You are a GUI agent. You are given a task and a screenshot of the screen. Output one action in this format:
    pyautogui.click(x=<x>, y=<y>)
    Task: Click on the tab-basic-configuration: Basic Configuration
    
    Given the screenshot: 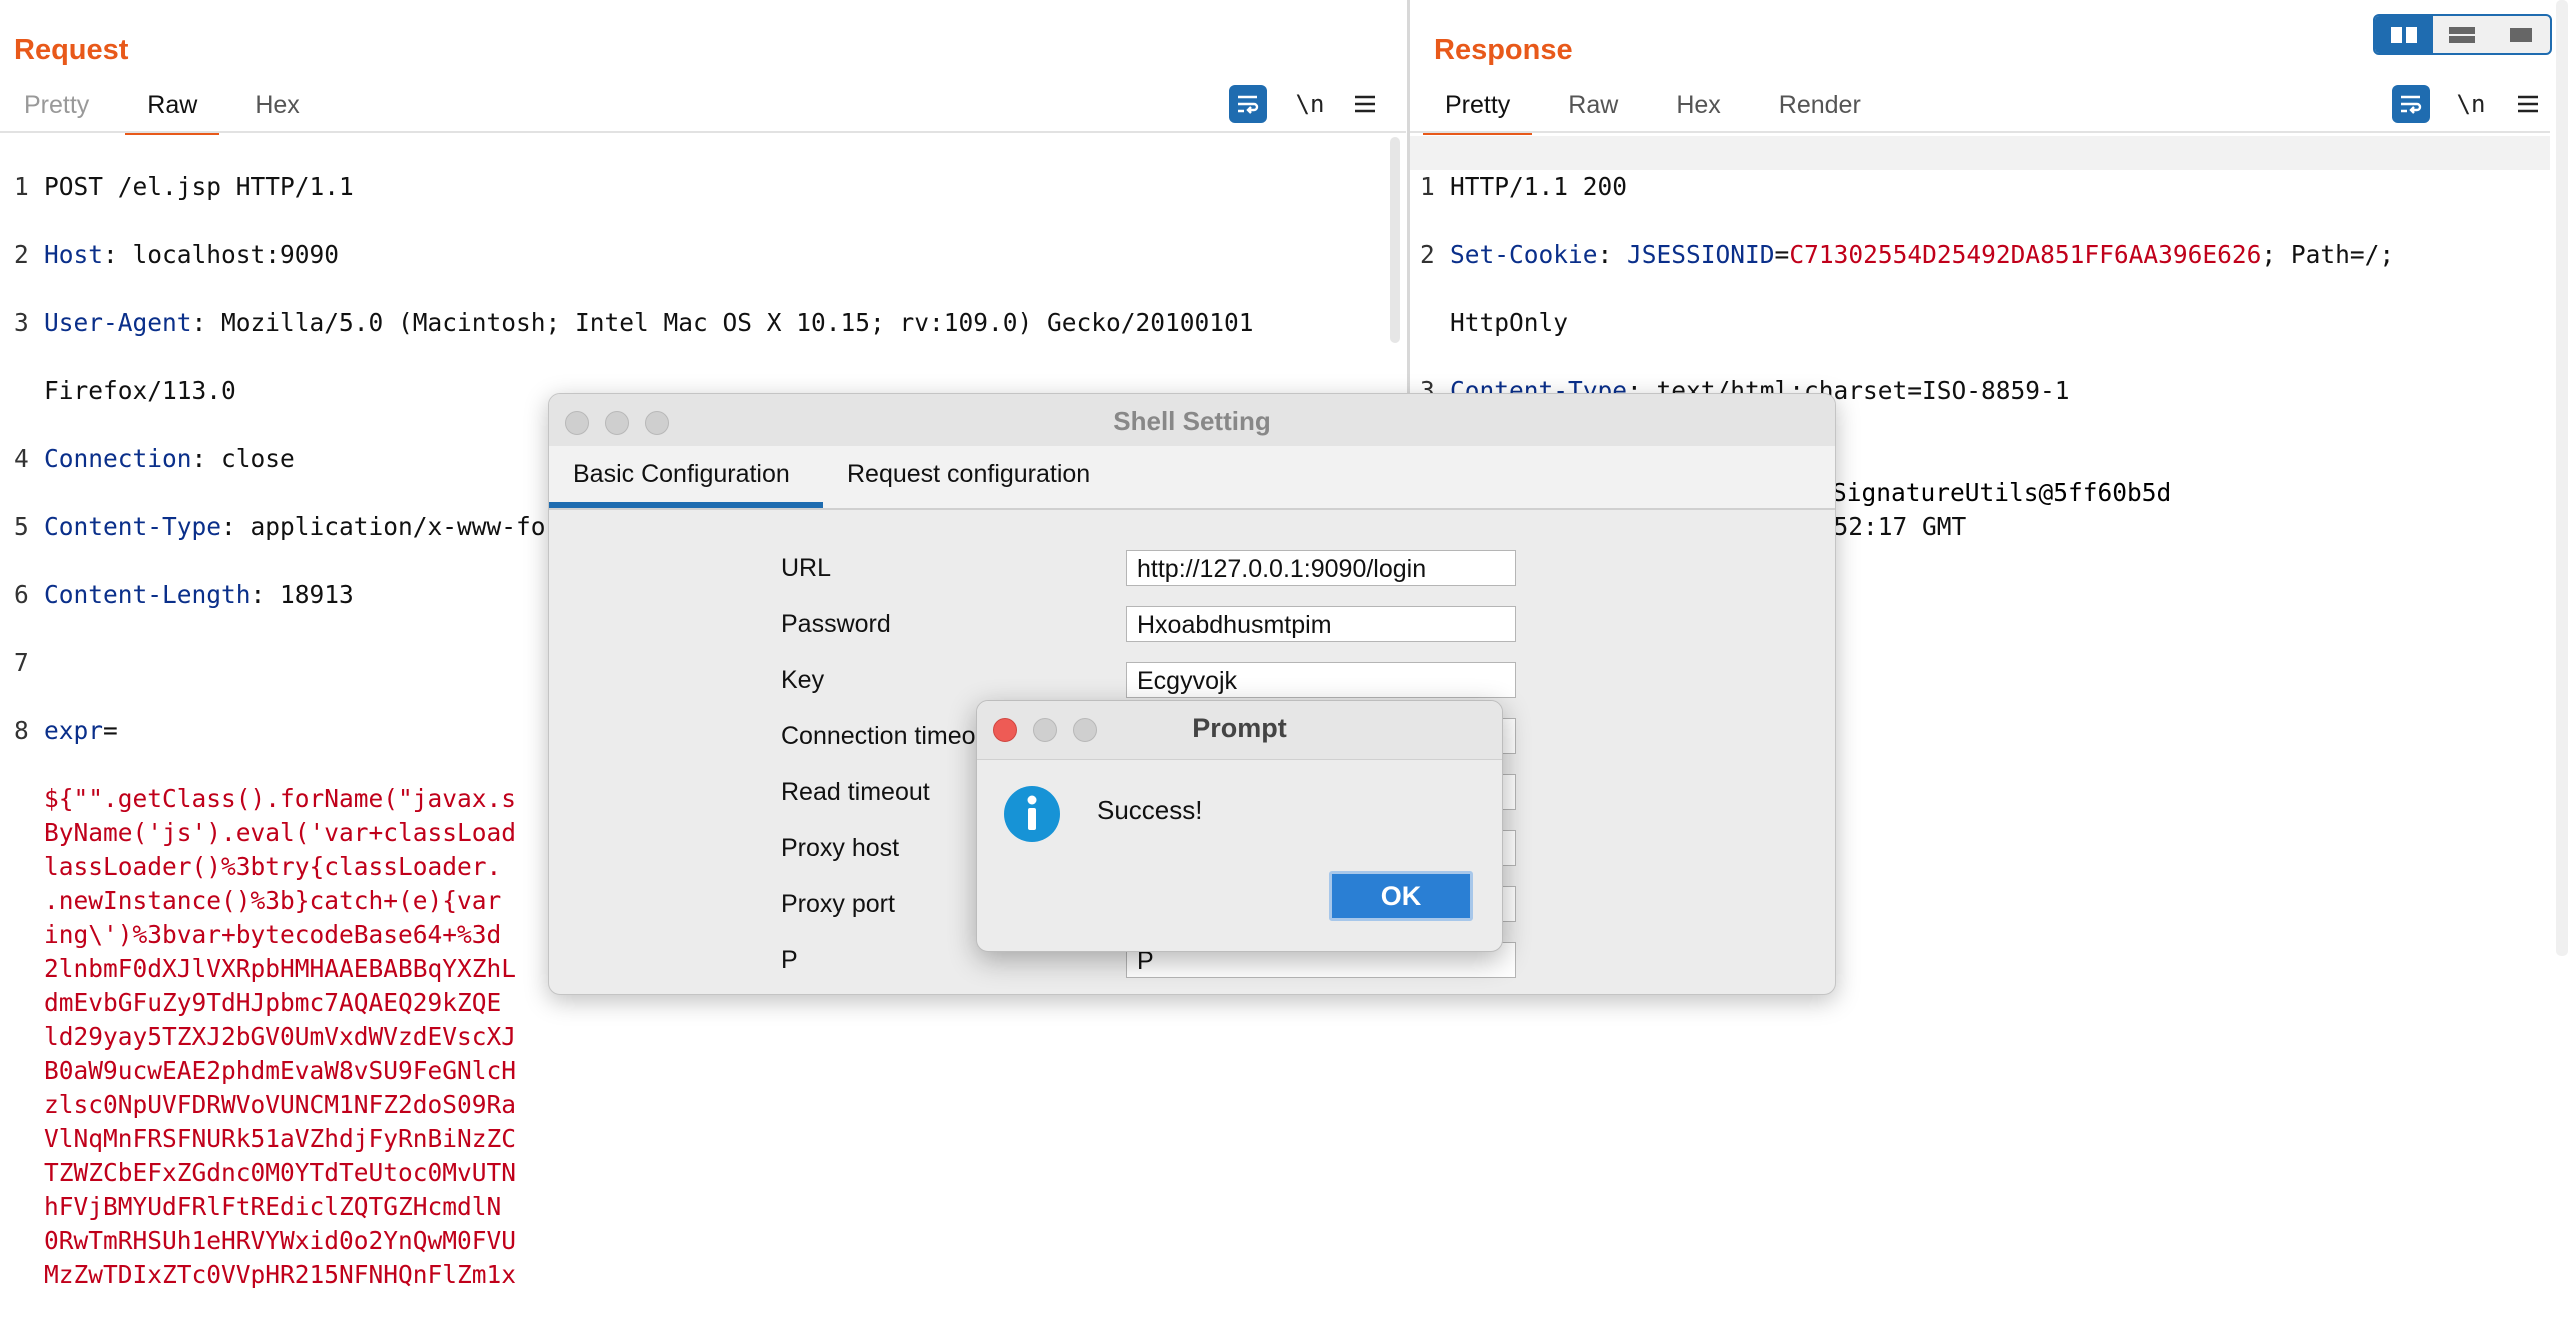 What is the action you would take?
    pyautogui.click(x=681, y=474)
    